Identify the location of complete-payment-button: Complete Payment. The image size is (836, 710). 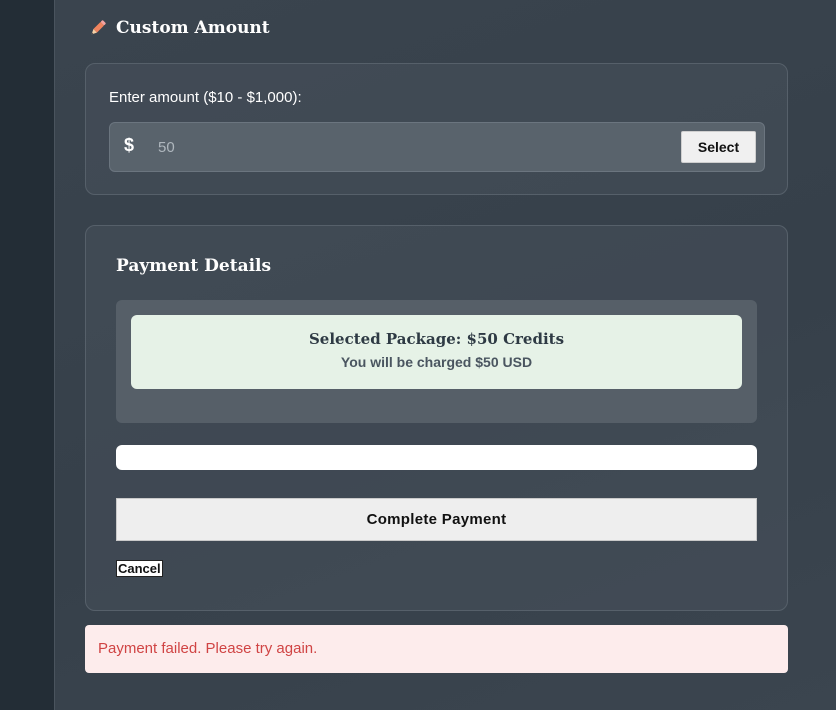
(436, 519).